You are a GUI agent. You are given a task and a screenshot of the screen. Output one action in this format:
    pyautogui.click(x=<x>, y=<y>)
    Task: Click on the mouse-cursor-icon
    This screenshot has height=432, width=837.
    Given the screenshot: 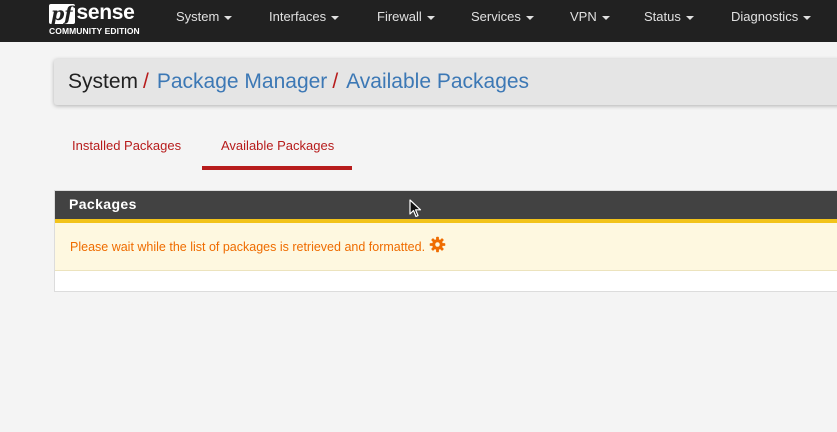 What is the action you would take?
    pyautogui.click(x=415, y=208)
    